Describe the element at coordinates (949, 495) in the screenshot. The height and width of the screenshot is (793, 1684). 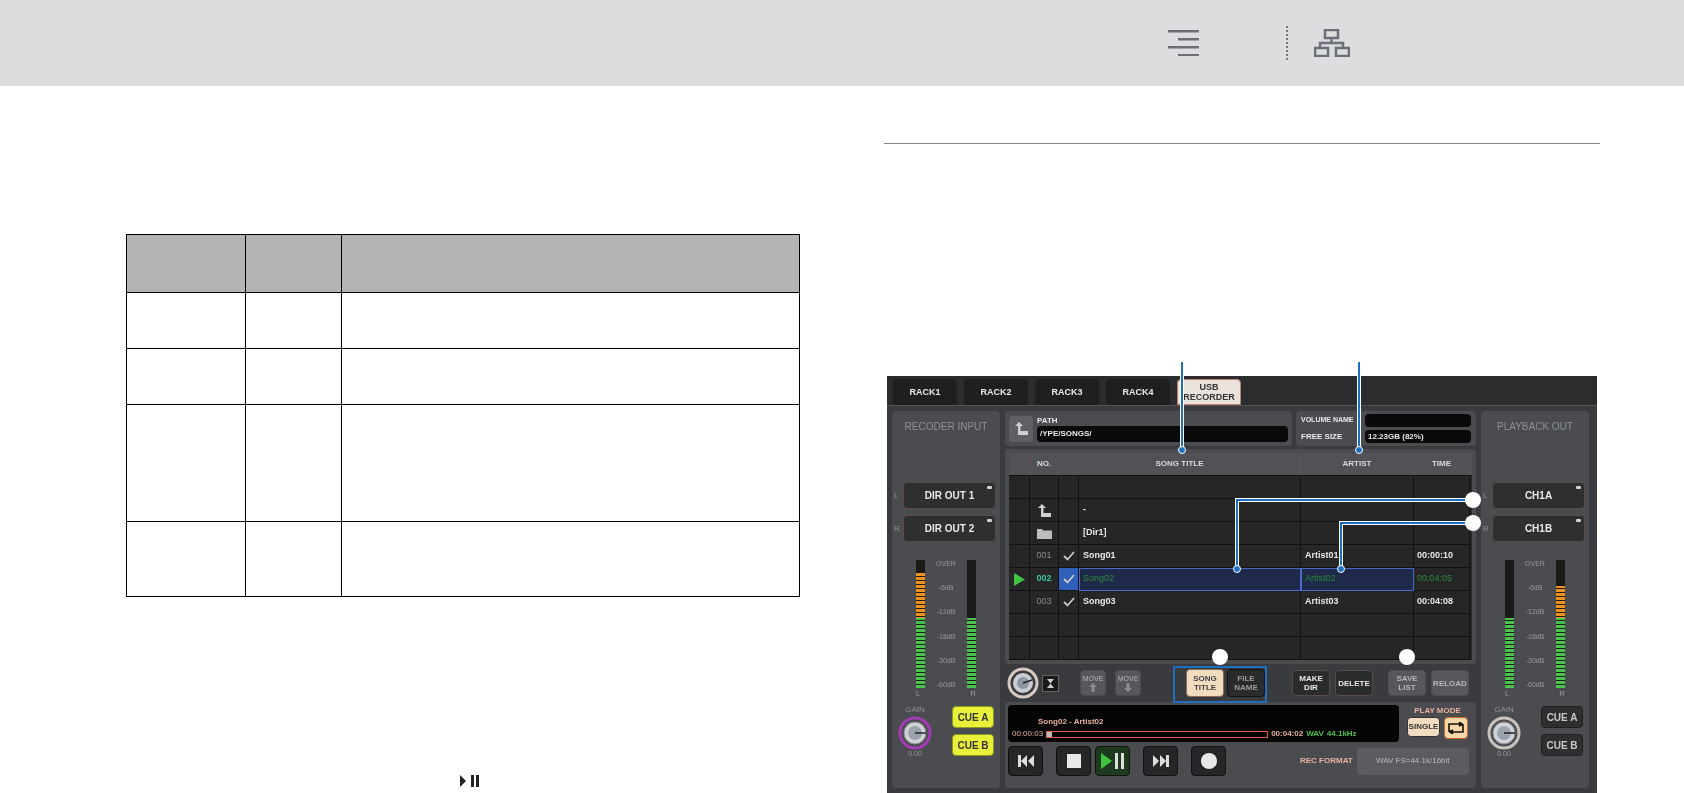
I see `output-button: DIR OUT 1` at that location.